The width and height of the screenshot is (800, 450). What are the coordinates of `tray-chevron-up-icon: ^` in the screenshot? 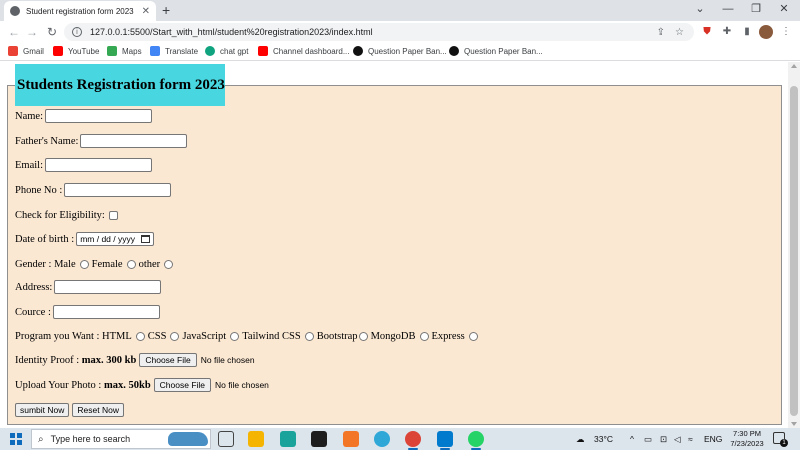 It's located at (632, 439).